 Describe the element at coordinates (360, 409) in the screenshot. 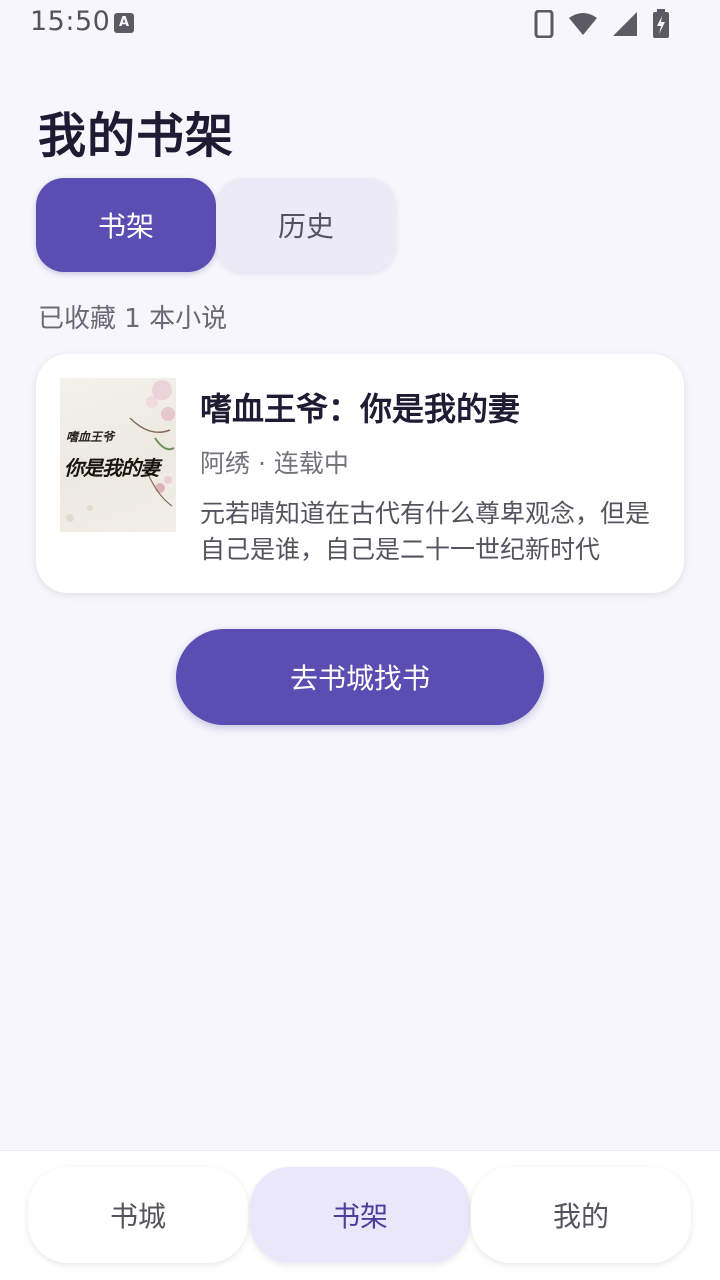

I see `book-title: 嗜血王爷：你是我的妻` at that location.